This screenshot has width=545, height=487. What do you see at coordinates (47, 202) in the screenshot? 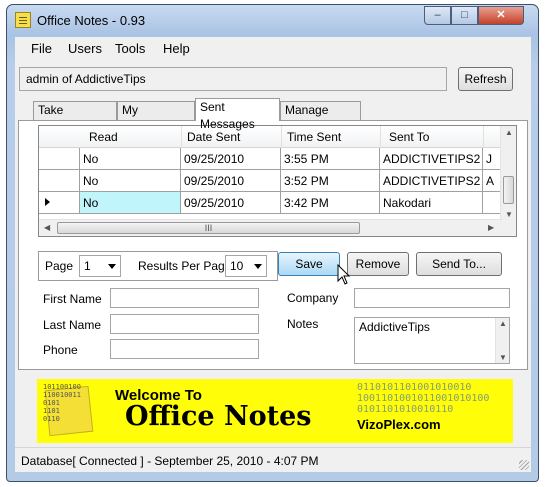
I see `current-row-arrow-icon` at bounding box center [47, 202].